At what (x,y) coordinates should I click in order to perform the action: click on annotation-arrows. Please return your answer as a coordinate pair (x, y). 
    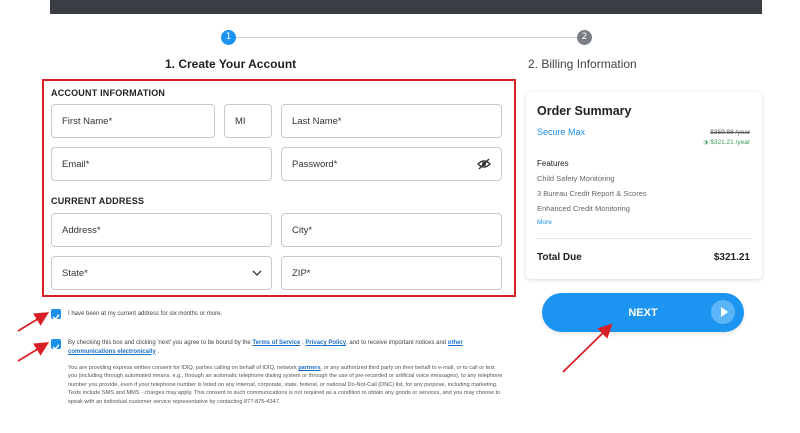
    Looking at the image, I should click on (315, 342).